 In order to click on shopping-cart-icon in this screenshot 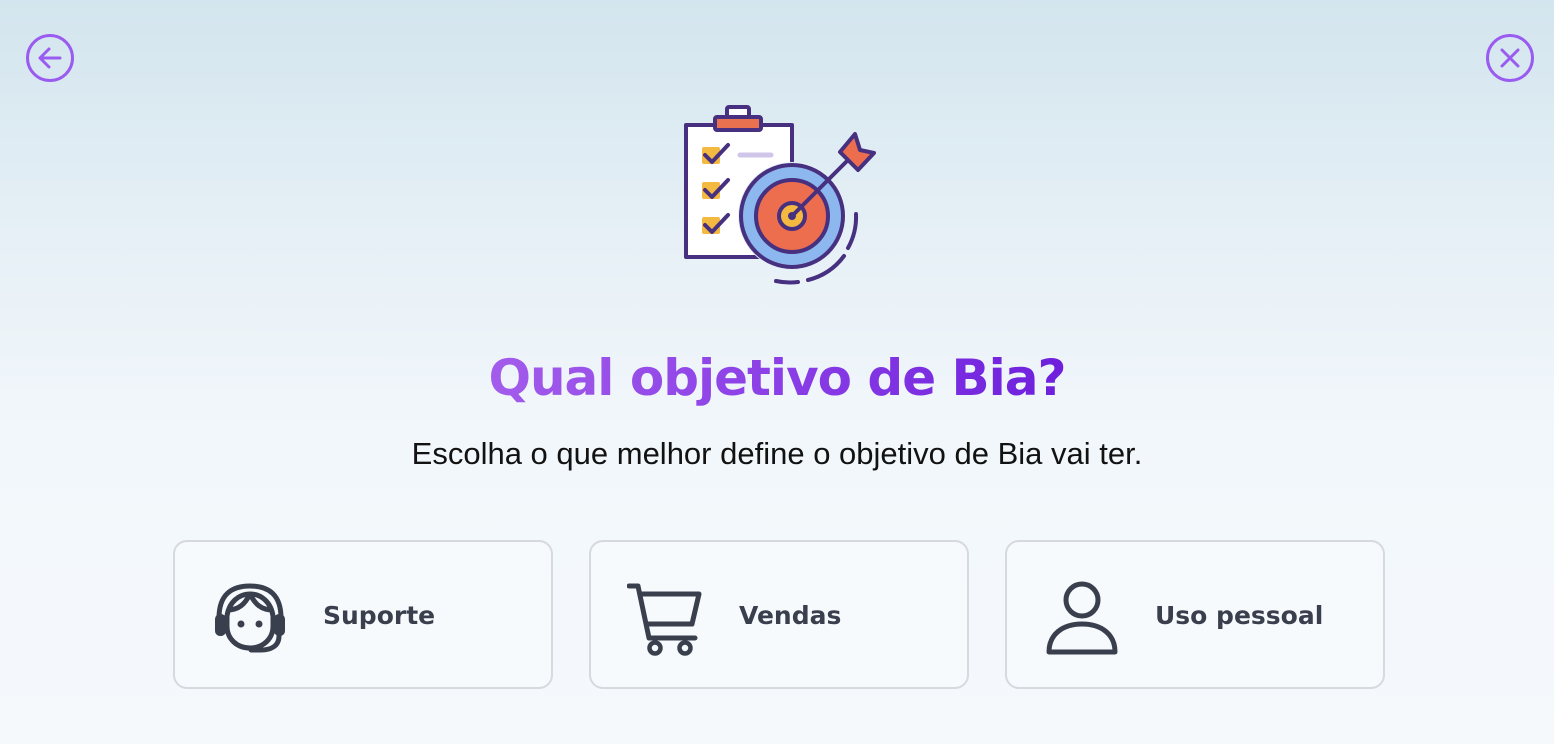, I will do `click(666, 617)`.